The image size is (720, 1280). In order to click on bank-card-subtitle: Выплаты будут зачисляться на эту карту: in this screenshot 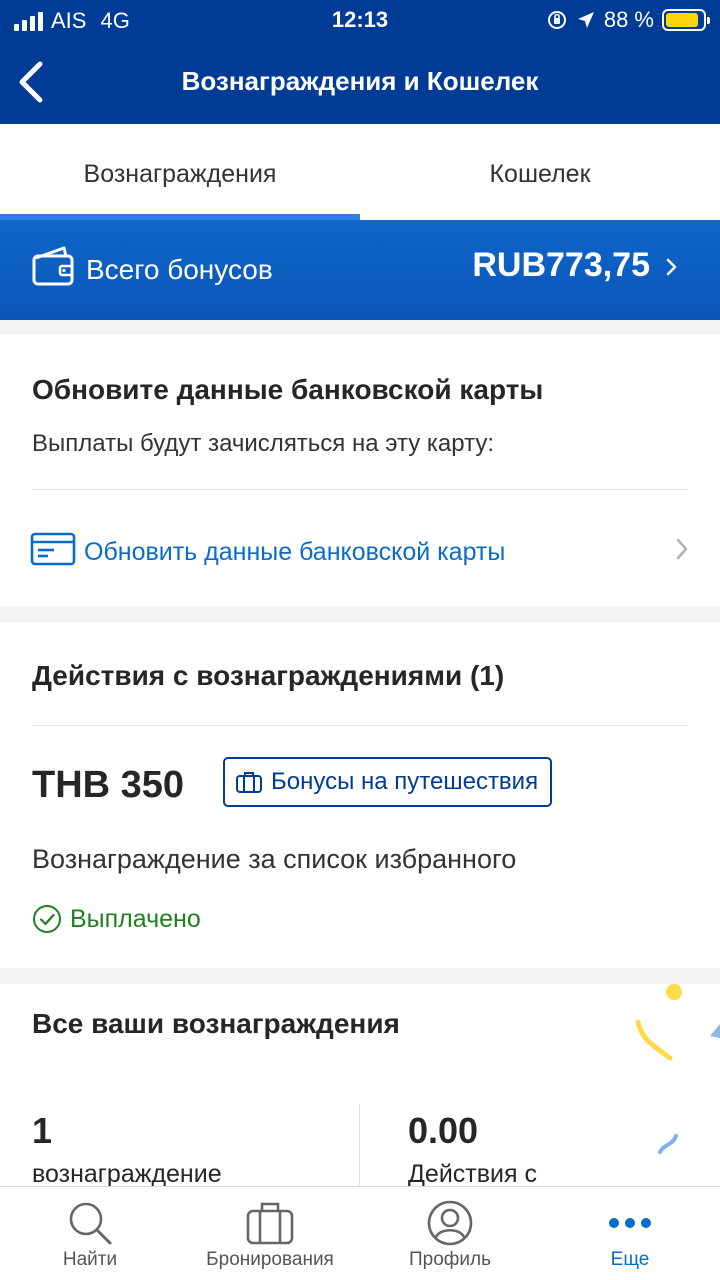, I will do `click(263, 443)`.